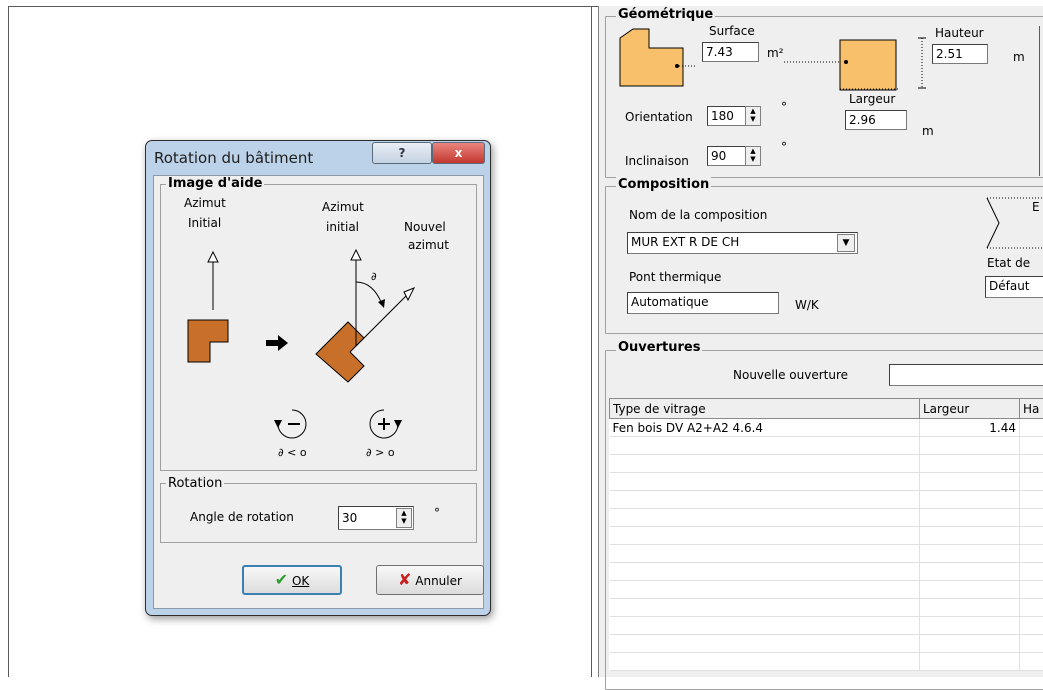  What do you see at coordinates (300, 581) in the screenshot?
I see `ok-button-label: OK` at bounding box center [300, 581].